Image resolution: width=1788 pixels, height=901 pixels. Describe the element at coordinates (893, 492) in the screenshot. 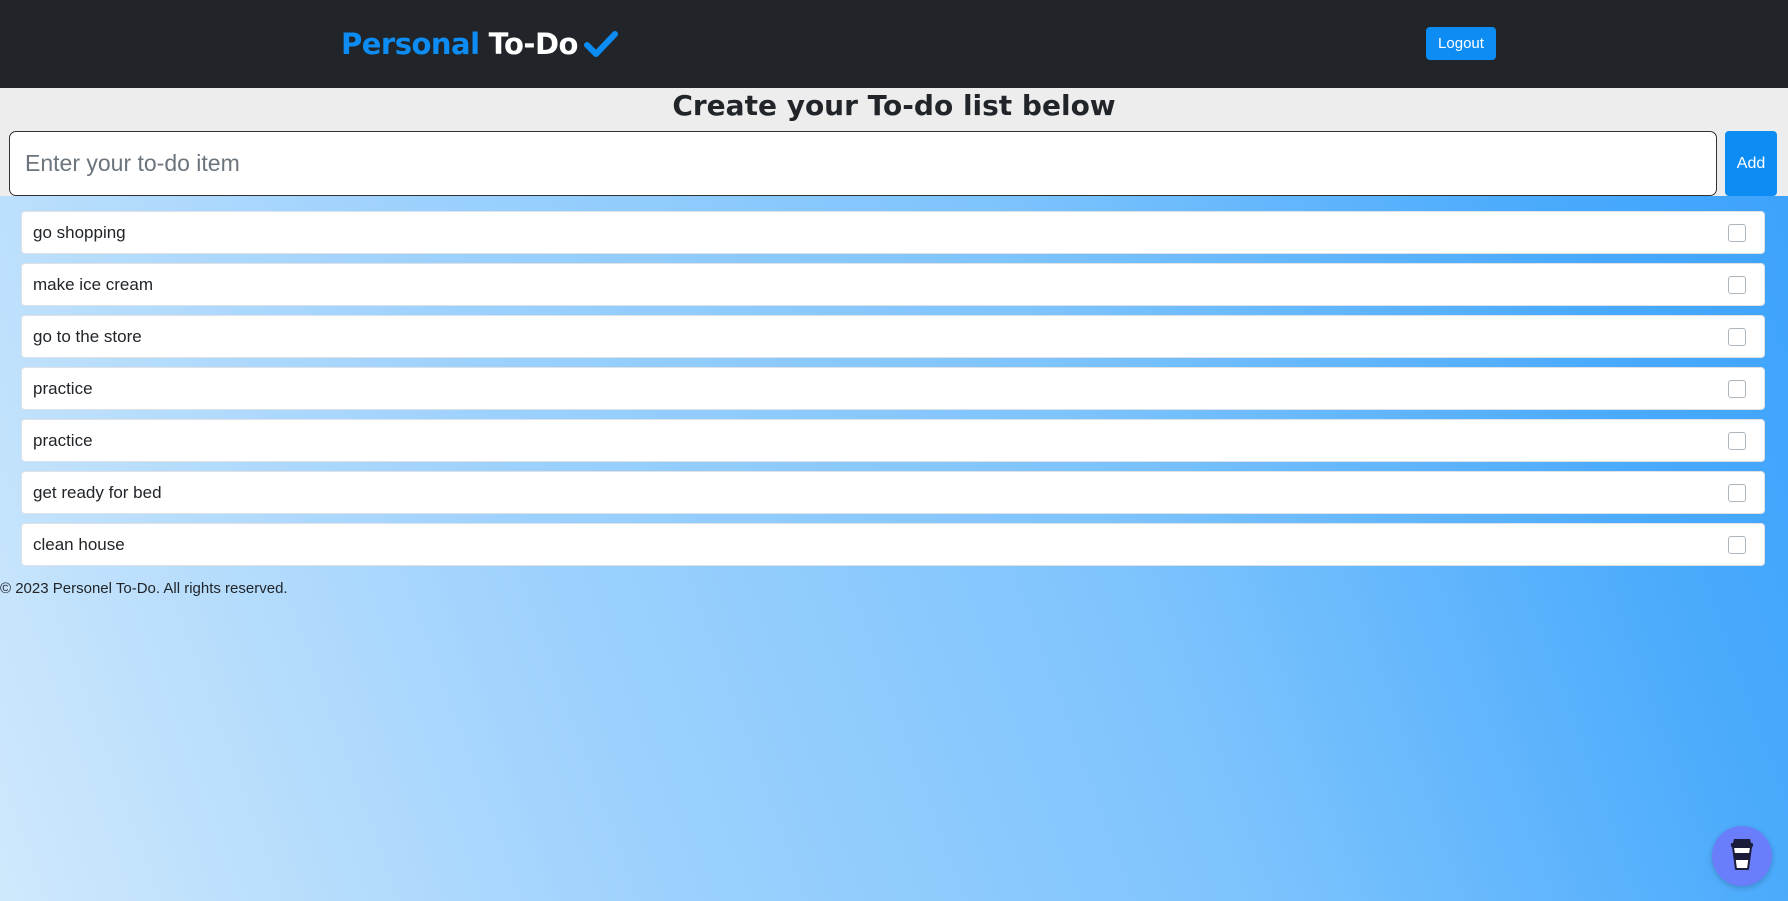

I see `todo-item: get ready for bed` at that location.